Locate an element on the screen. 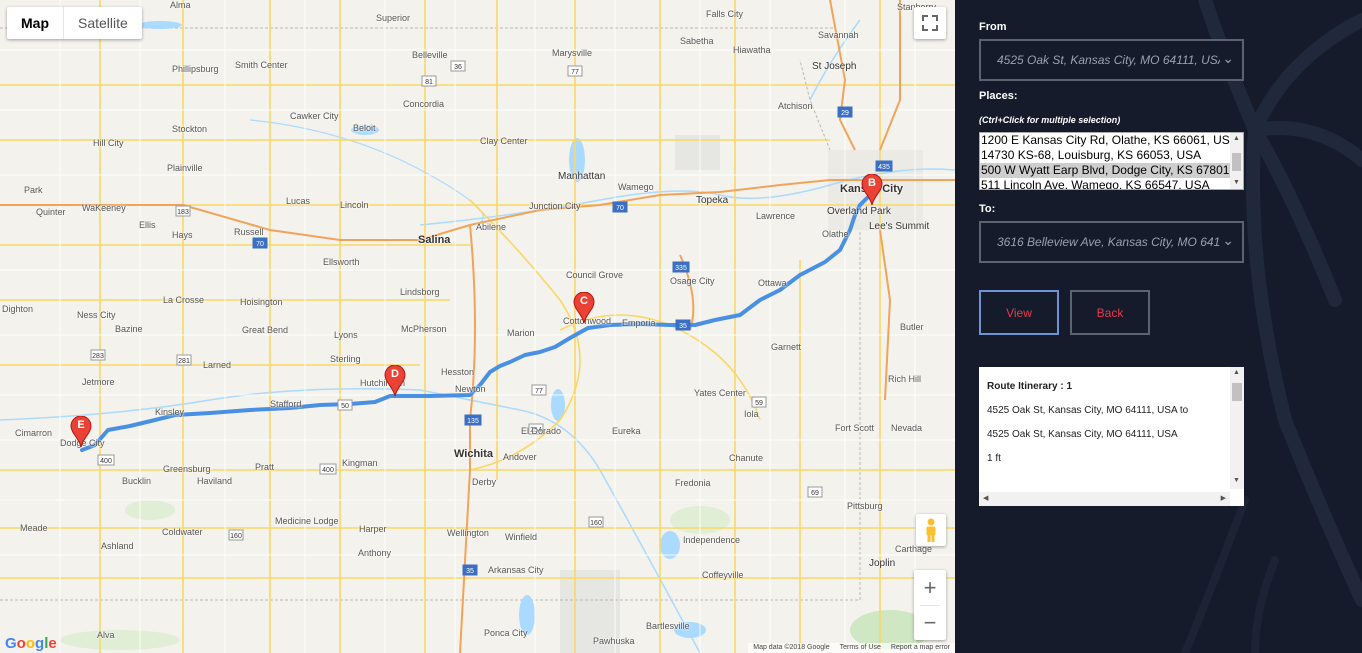 This screenshot has width=1362, height=653. from-select-value: 4525 Oak St, Kansas City, MO 64111, USA is located at coordinates (1111, 60).